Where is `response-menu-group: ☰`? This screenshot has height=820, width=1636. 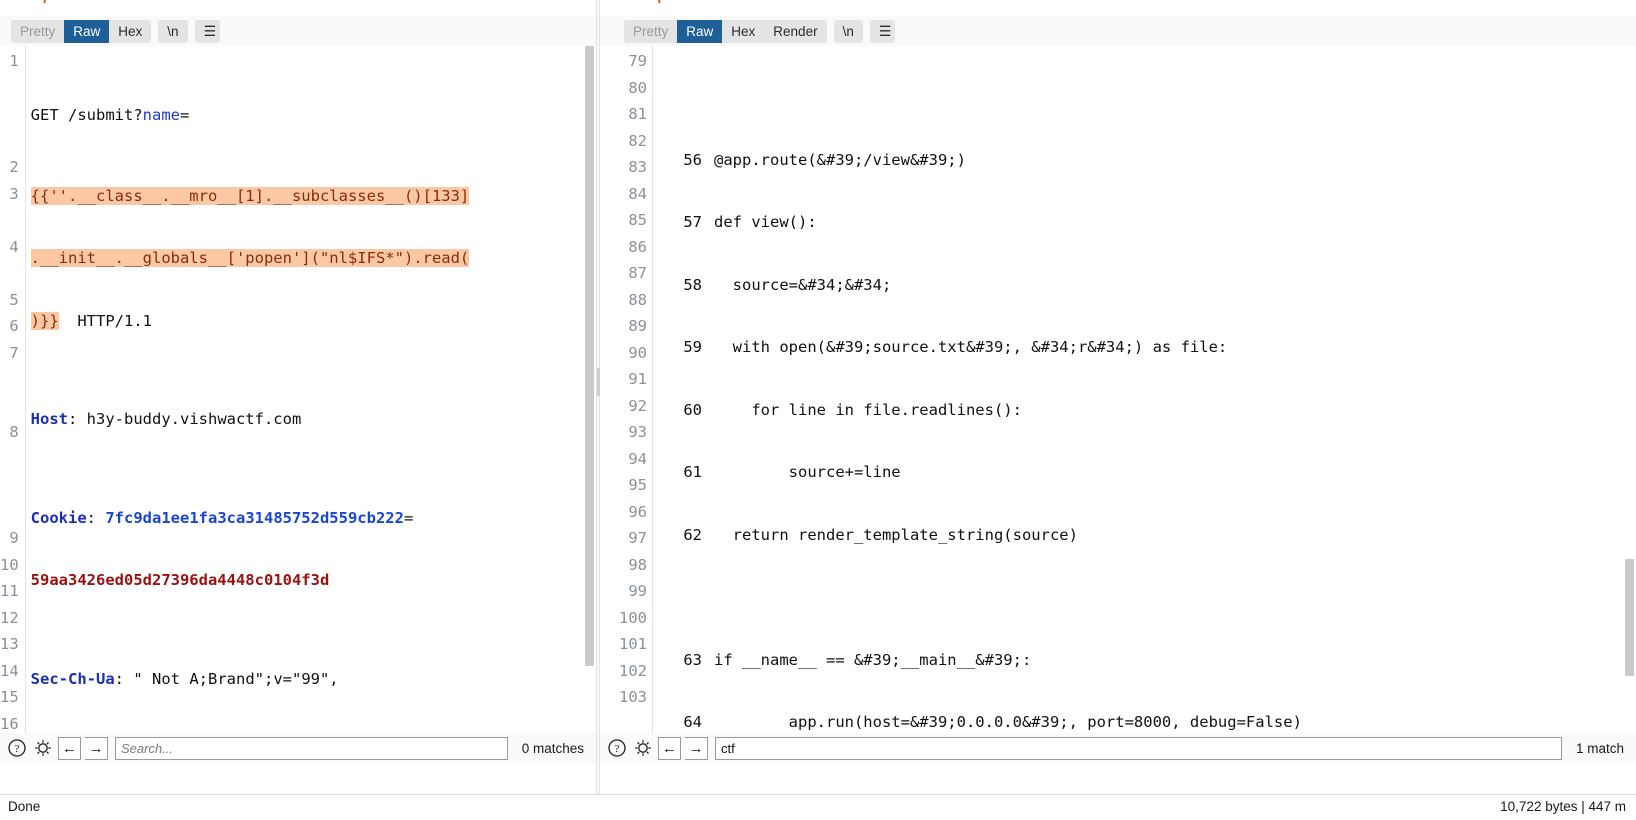 response-menu-group: ☰ is located at coordinates (882, 31).